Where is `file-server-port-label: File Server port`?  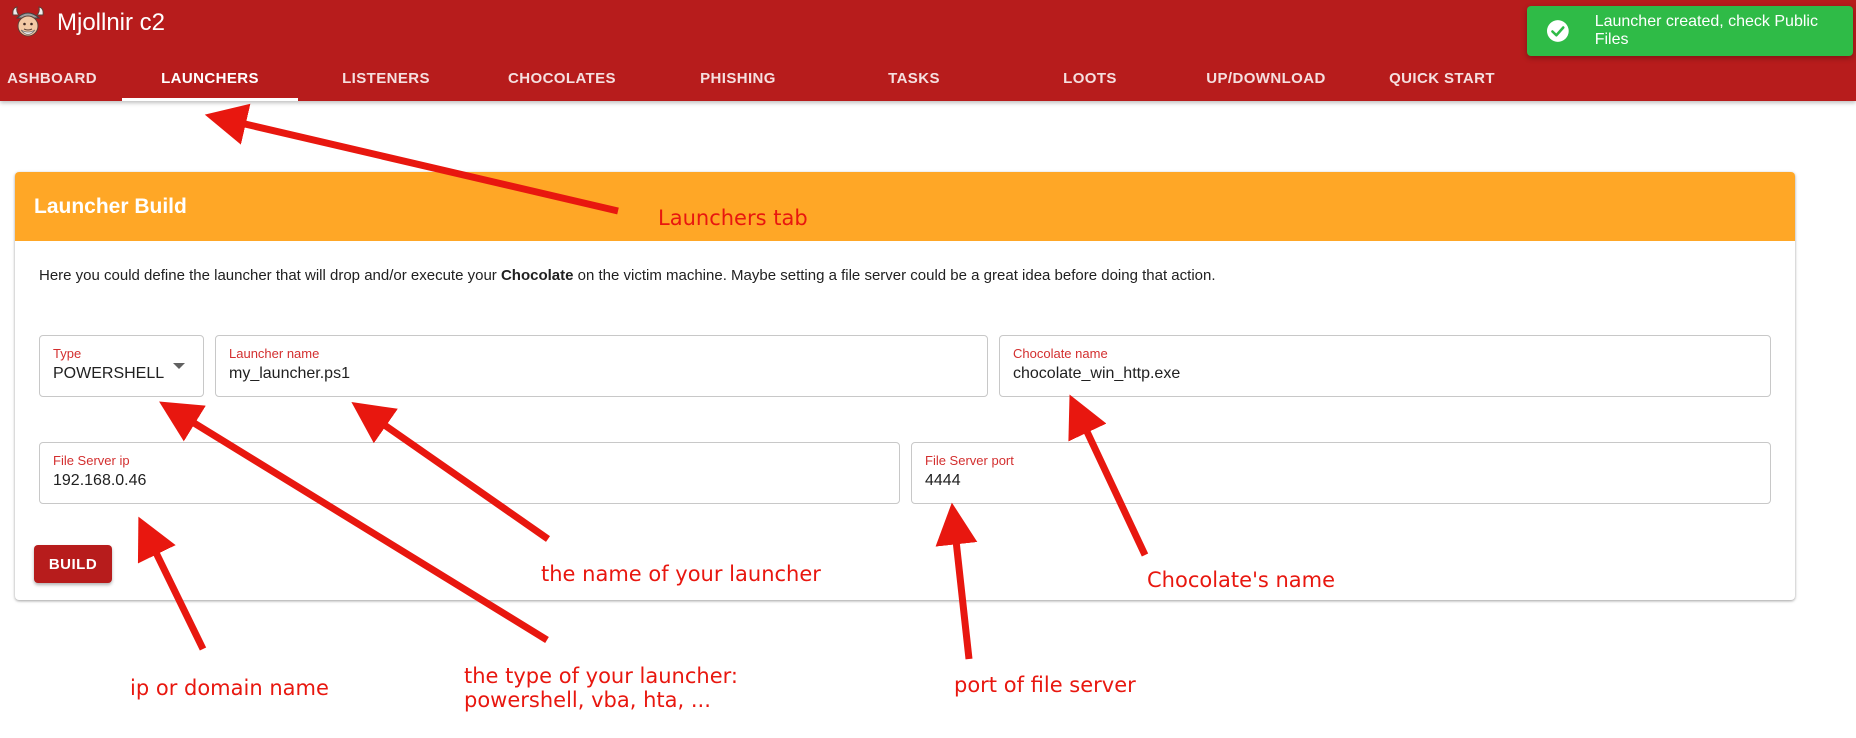
file-server-port-label: File Server port is located at coordinates (969, 460).